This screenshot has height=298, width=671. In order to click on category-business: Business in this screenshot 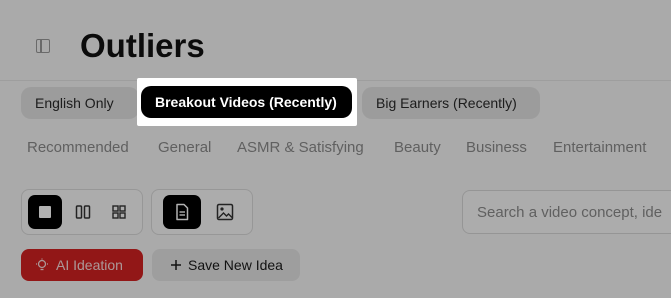, I will do `click(496, 148)`.